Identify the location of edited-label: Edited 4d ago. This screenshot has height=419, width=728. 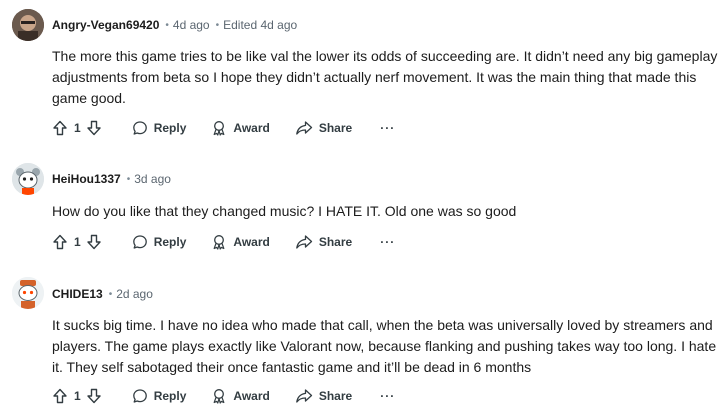
(260, 25).